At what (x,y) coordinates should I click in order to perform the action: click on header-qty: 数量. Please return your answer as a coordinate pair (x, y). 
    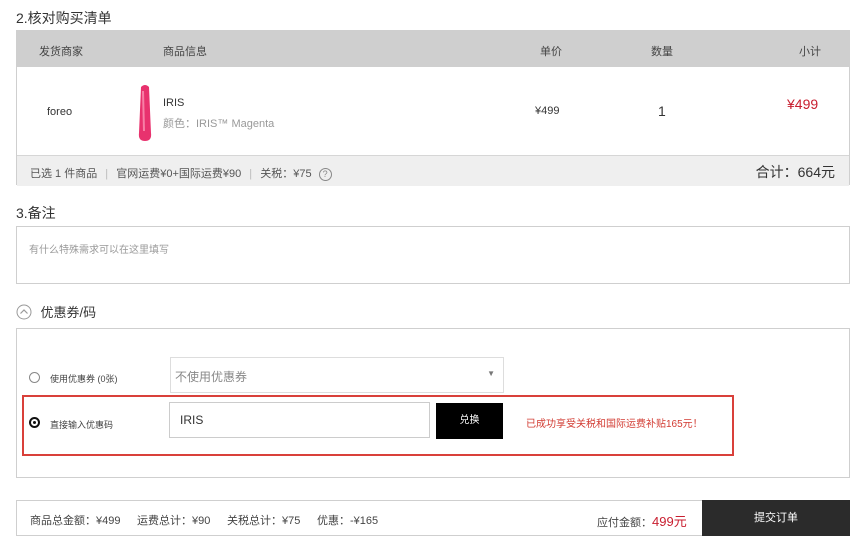
    Looking at the image, I should click on (662, 52).